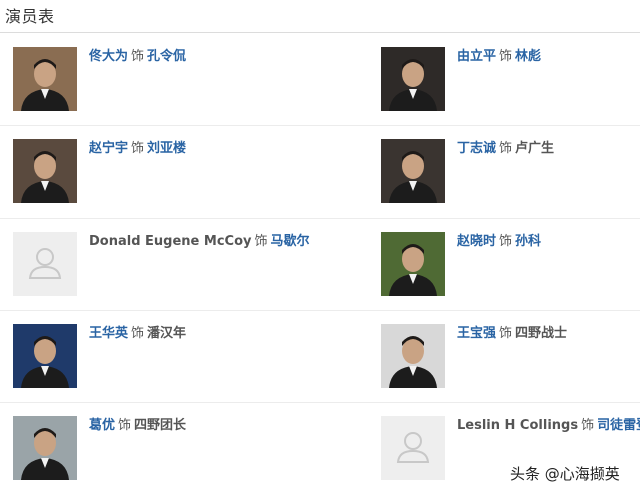  What do you see at coordinates (166, 148) in the screenshot?
I see `role-name: 刘亚楼` at bounding box center [166, 148].